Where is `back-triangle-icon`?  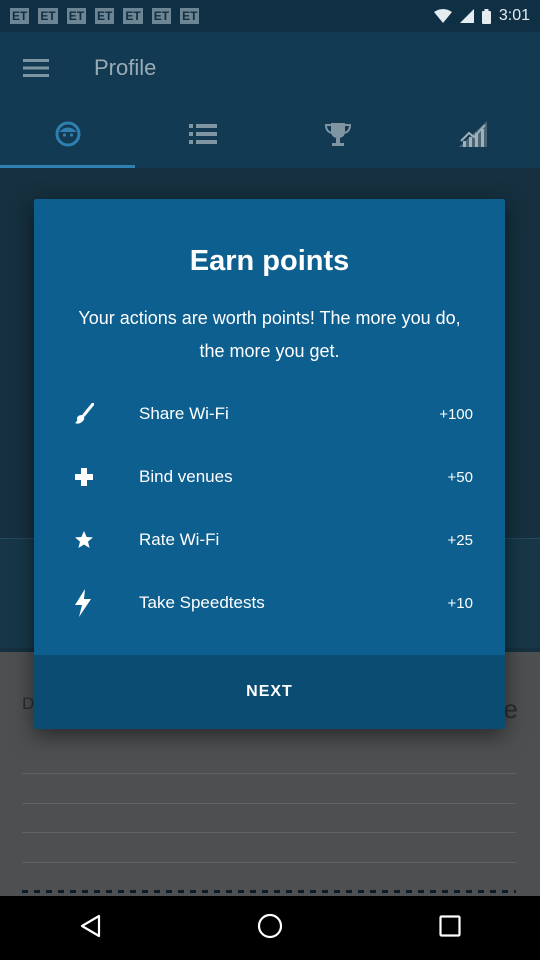
back-triangle-icon is located at coordinates (90, 928).